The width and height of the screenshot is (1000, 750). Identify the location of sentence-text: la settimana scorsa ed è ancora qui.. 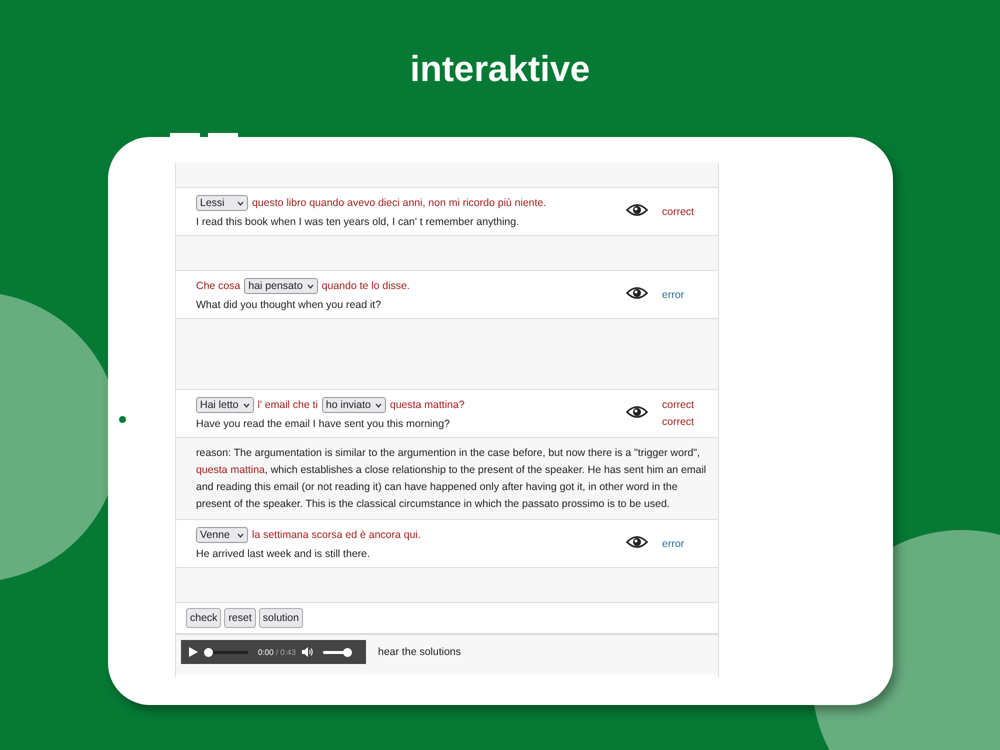
(336, 535).